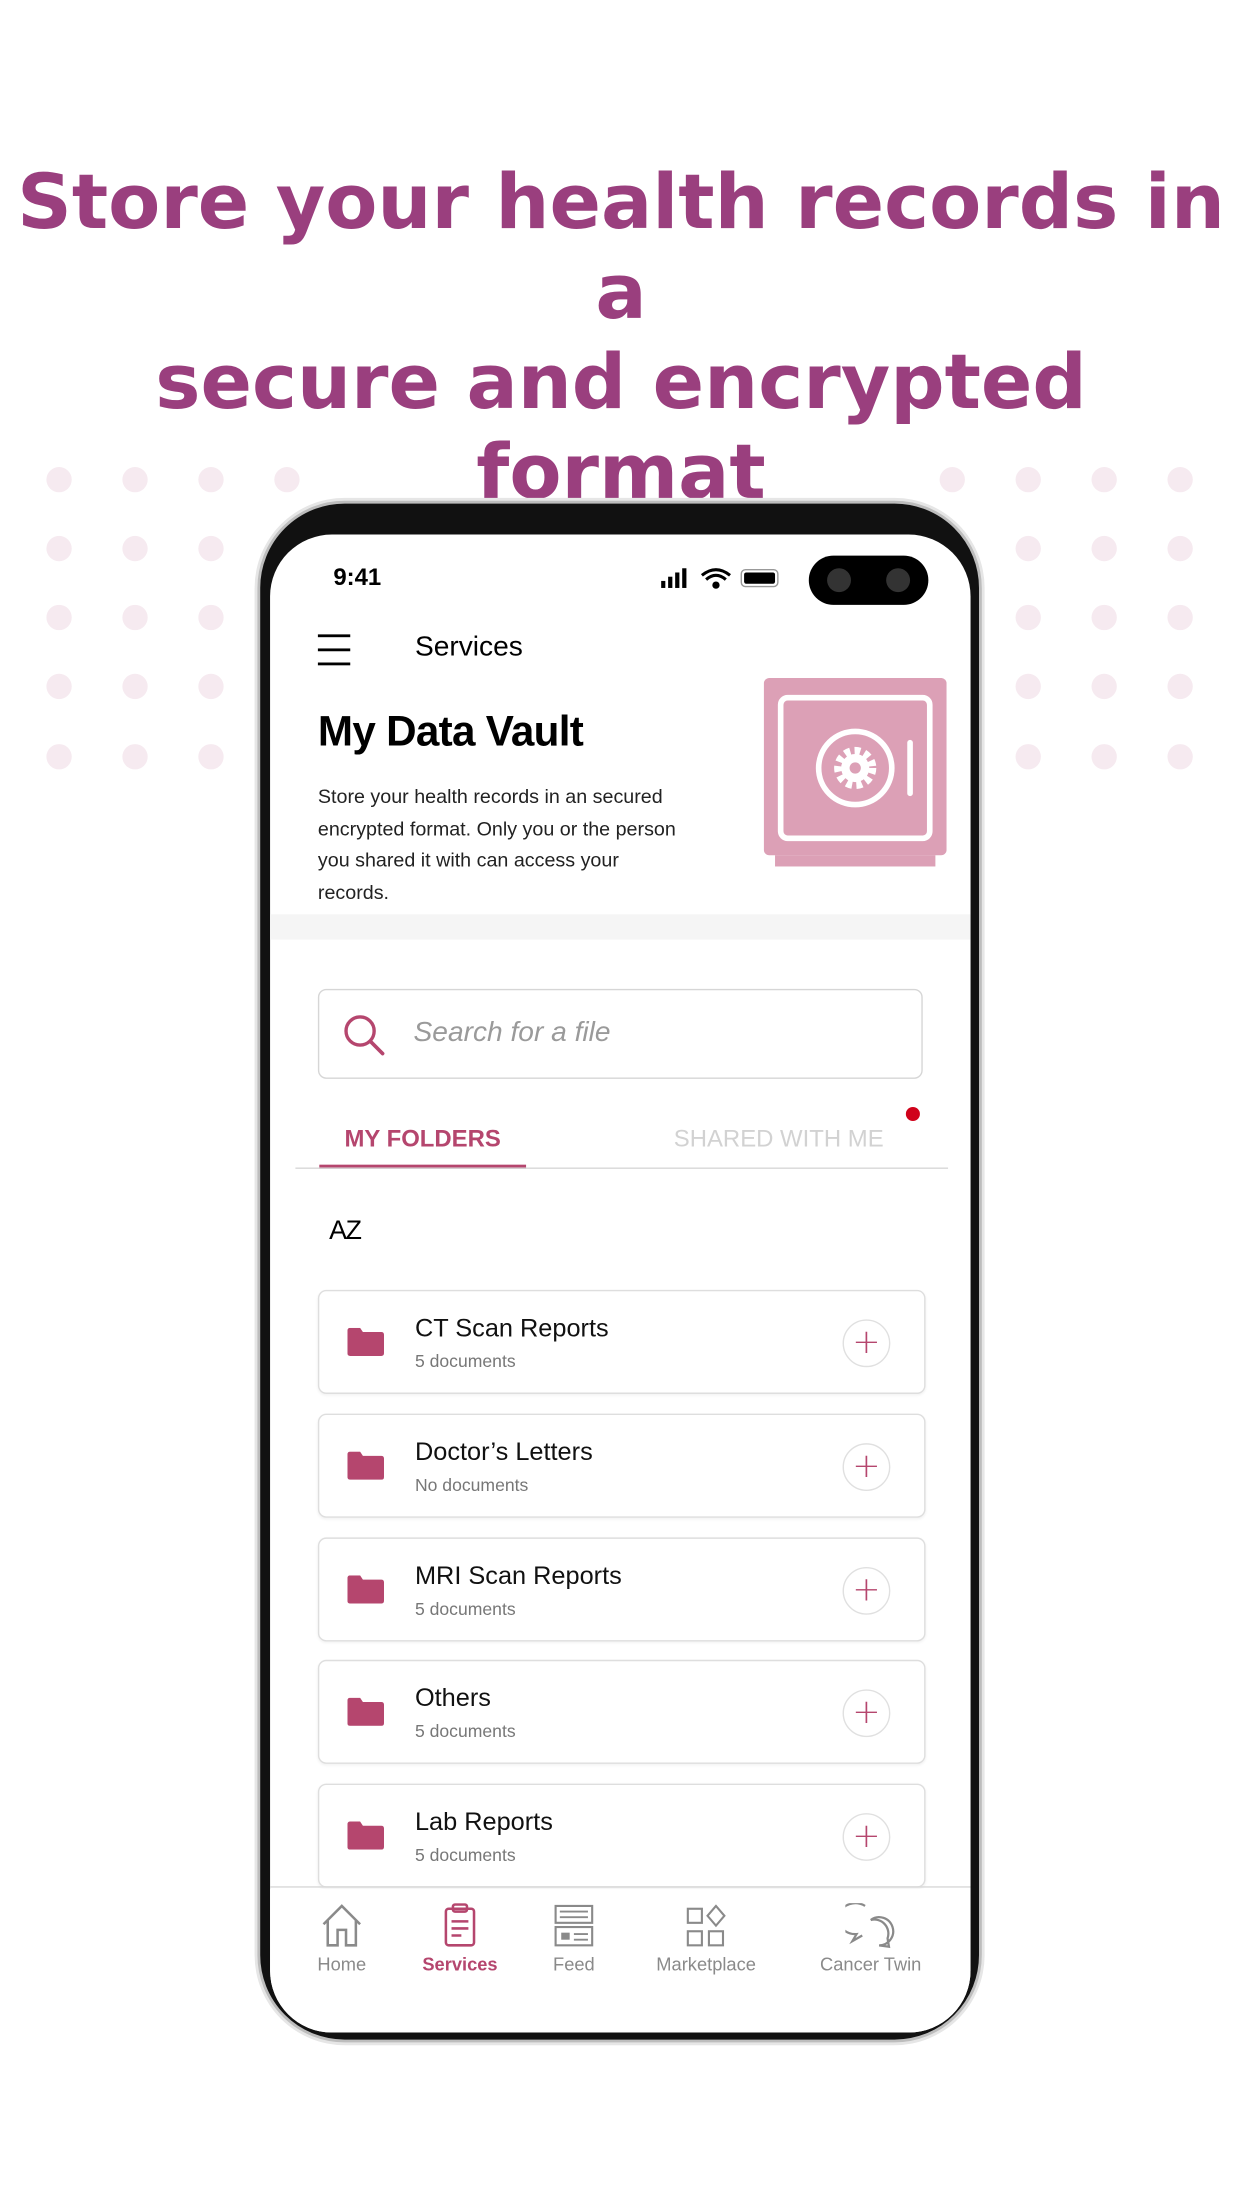  Describe the element at coordinates (483, 1821) in the screenshot. I see `folder-name: Lab Reports` at that location.